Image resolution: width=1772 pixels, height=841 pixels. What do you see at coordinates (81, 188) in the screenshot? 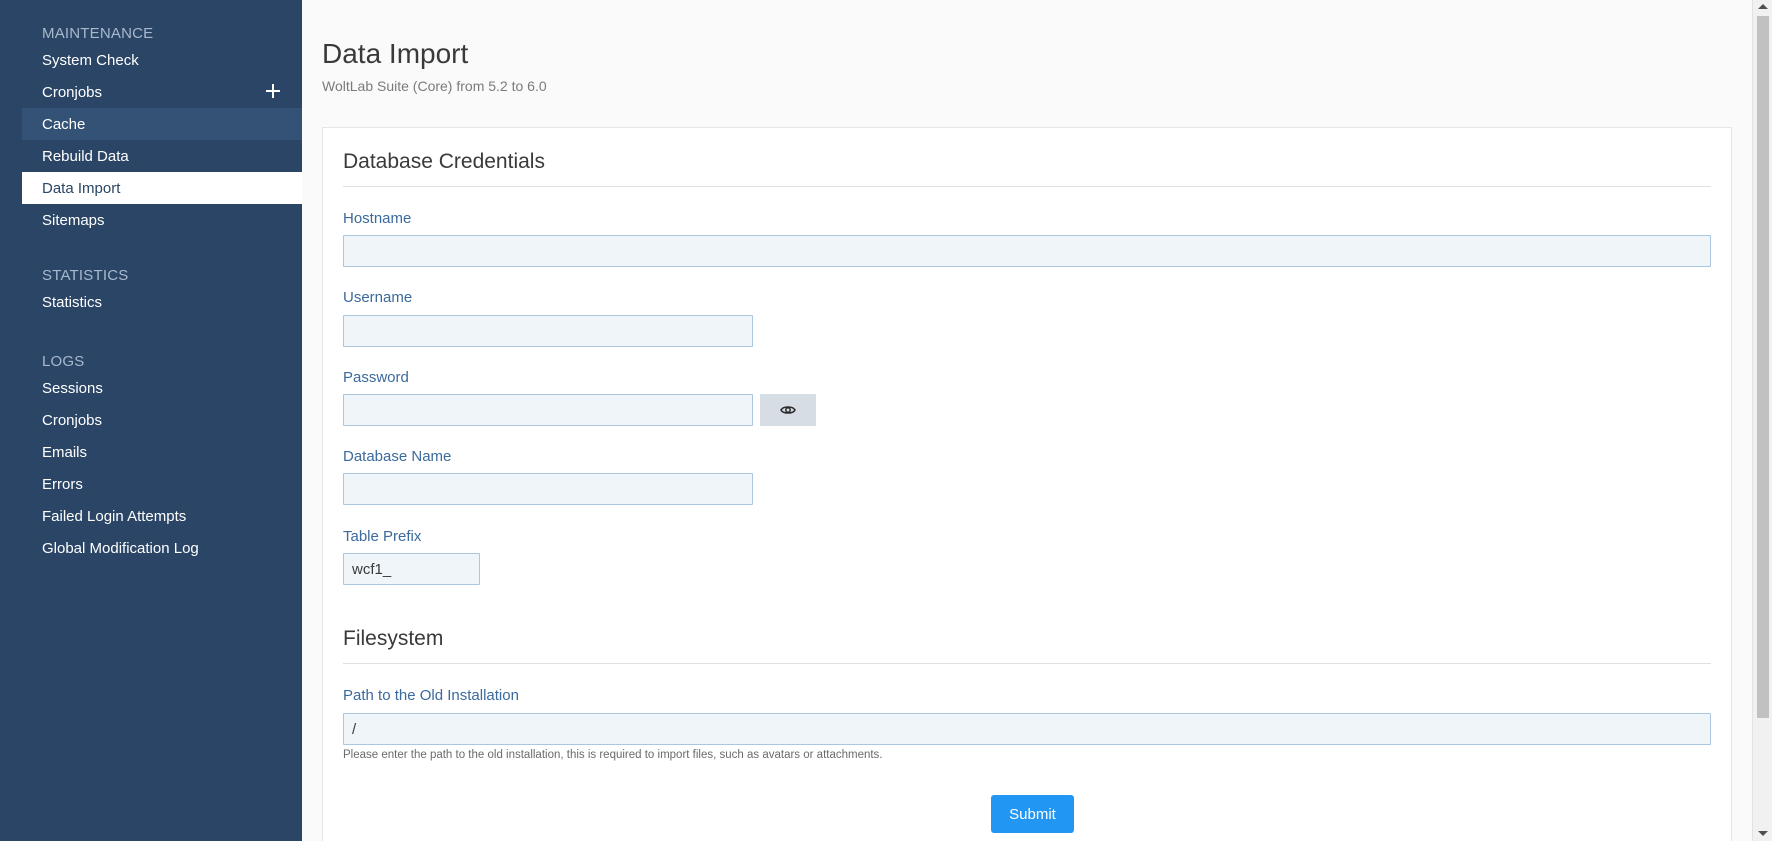
I see `sidebar-item-label: Data Import` at bounding box center [81, 188].